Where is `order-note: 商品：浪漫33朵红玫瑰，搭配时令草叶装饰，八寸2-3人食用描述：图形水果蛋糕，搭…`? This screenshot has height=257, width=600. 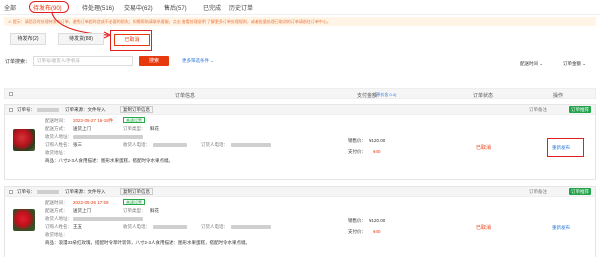
order-note: 商品：浪漫33朵红玫瑰，搭配时令草叶装饰，八寸2-3人食用描述：图形水果蛋糕，搭… is located at coordinates (148, 242).